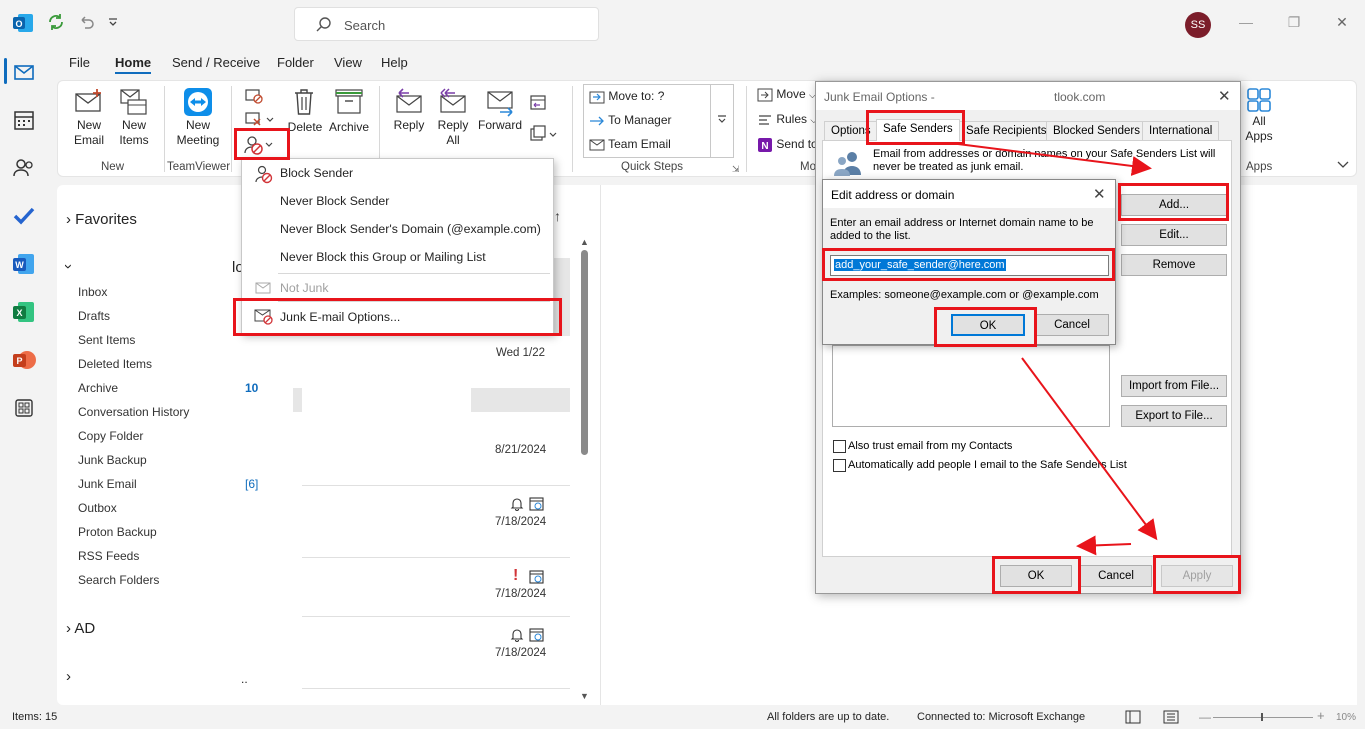 Image resolution: width=1365 pixels, height=729 pixels. Describe the element at coordinates (1116, 576) in the screenshot. I see `cancel-button: Cancel` at that location.